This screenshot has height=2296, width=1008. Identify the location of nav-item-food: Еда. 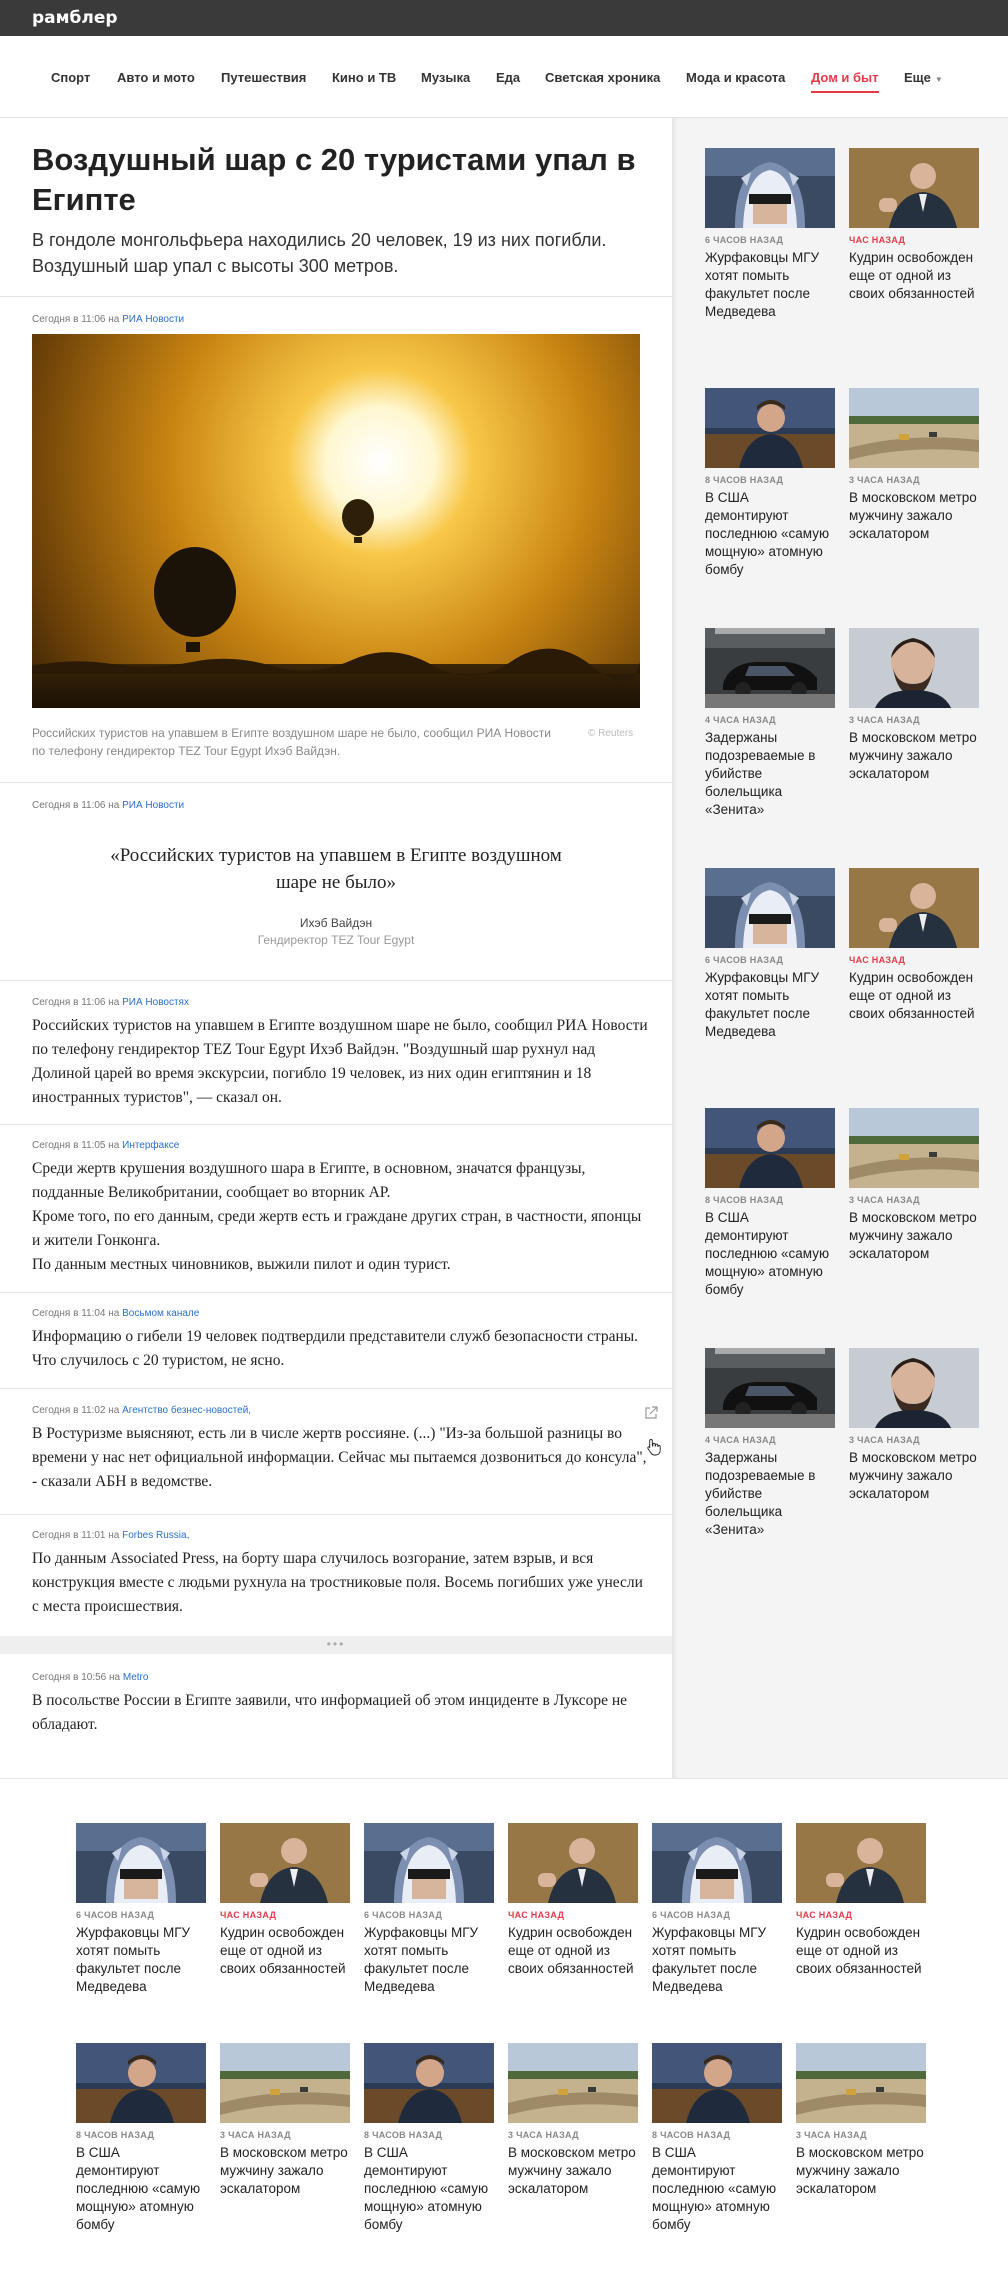
(508, 77).